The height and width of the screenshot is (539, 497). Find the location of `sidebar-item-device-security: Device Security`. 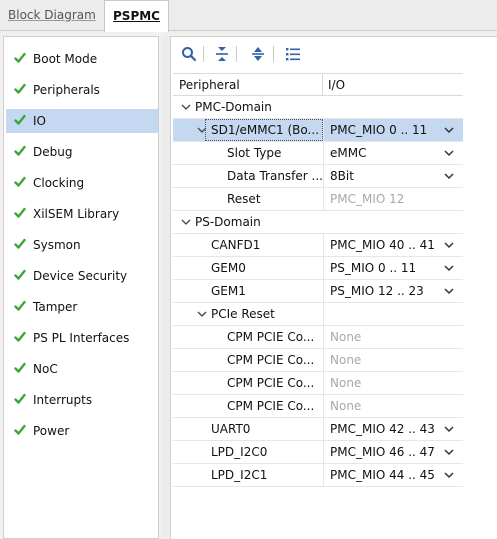

sidebar-item-device-security: Device Security is located at coordinates (82, 276).